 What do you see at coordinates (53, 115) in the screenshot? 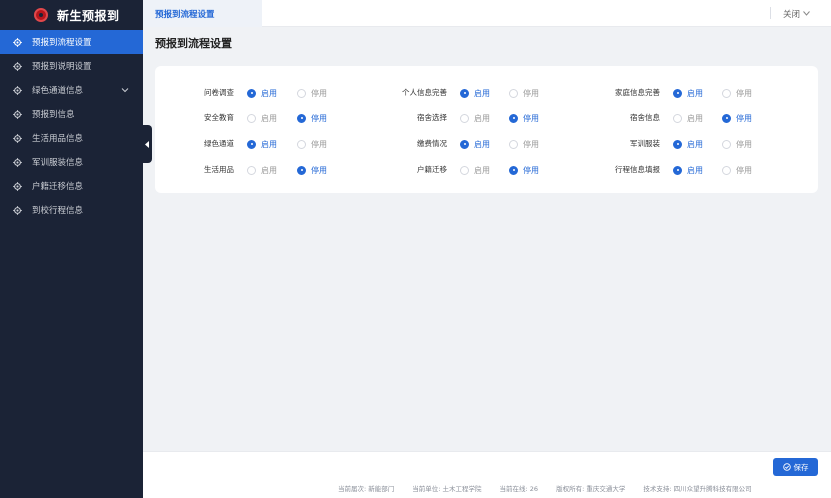
I see `sidebar-item-label: 预报到信息` at bounding box center [53, 115].